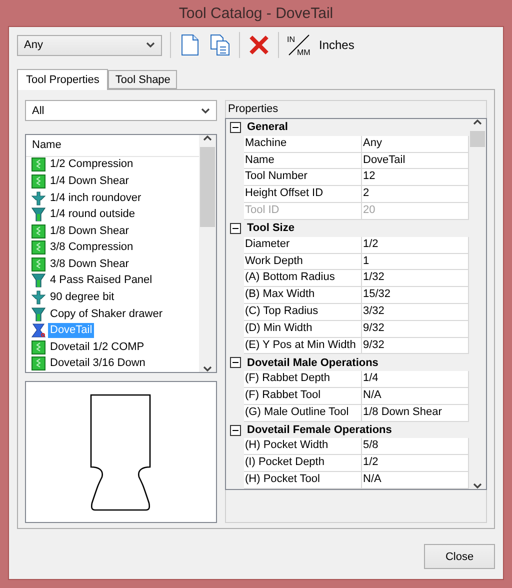 This screenshot has width=512, height=588. Describe the element at coordinates (303, 295) in the screenshot. I see `property-name: (B) Max Width` at that location.